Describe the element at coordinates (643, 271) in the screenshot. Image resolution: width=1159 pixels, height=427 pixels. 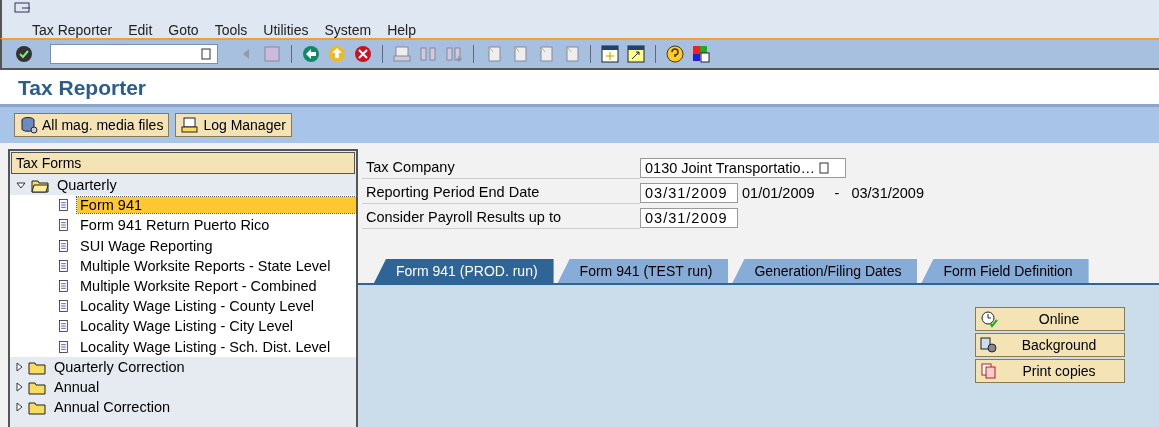
I see `tab: Form 941 (TEST run)` at that location.